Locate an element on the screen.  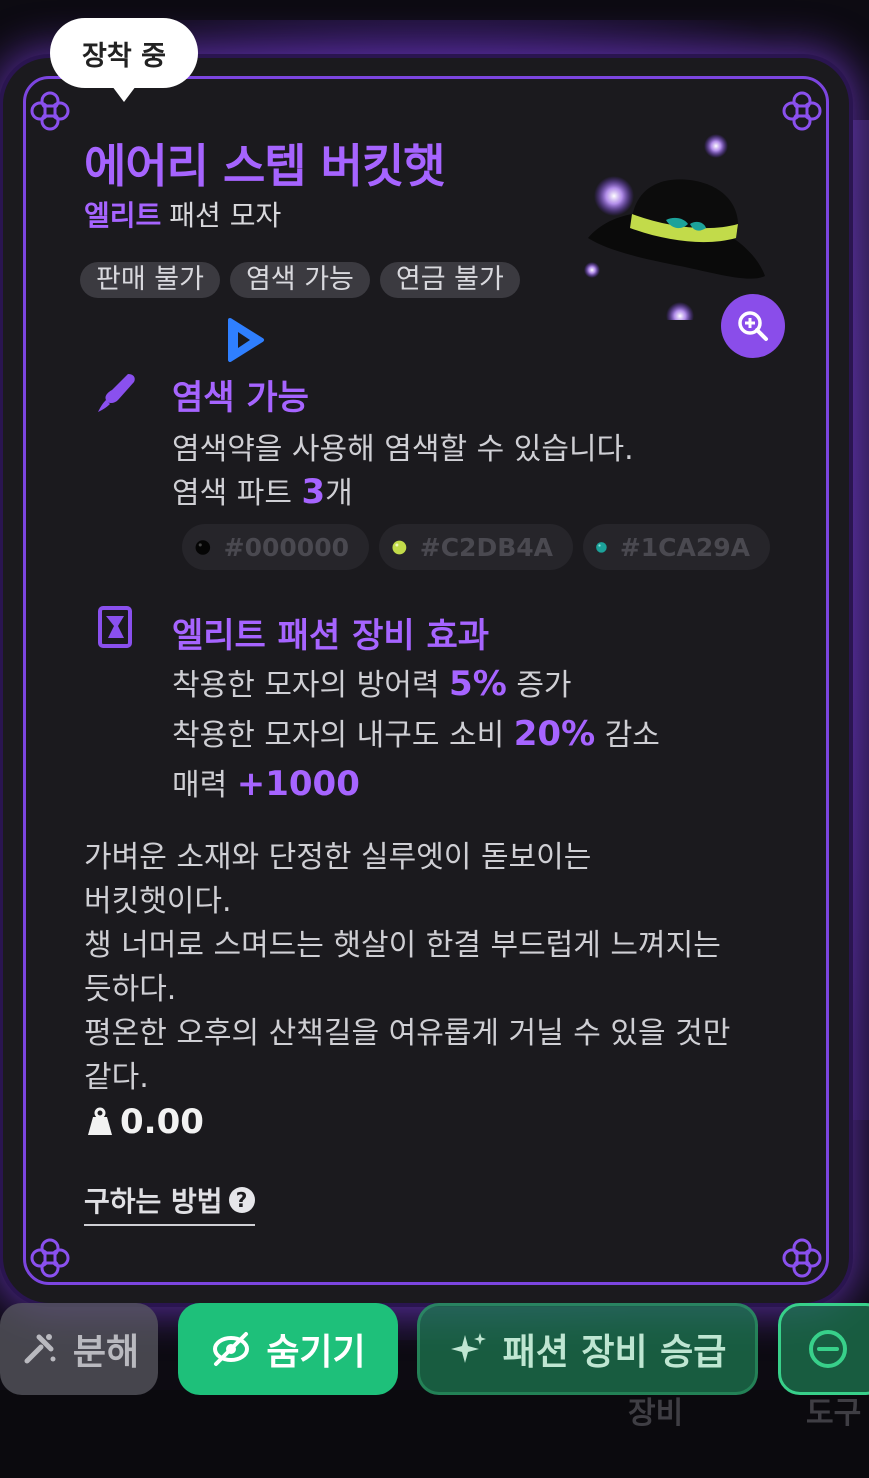
tag-no-alchemy: 연금 불가 is located at coordinates (449, 280).